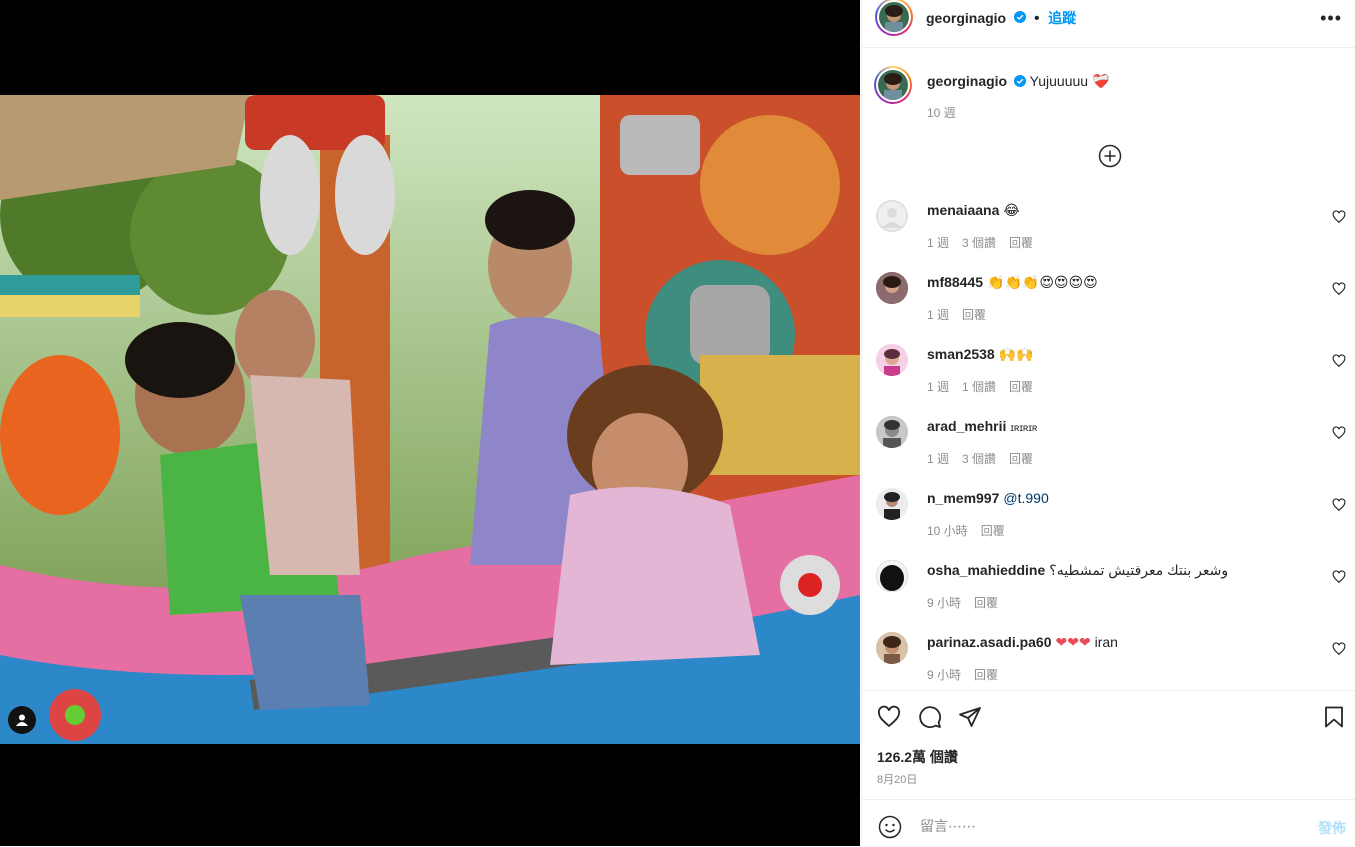 The image size is (1355, 847). Describe the element at coordinates (970, 717) in the screenshot. I see `share-send-icon` at that location.